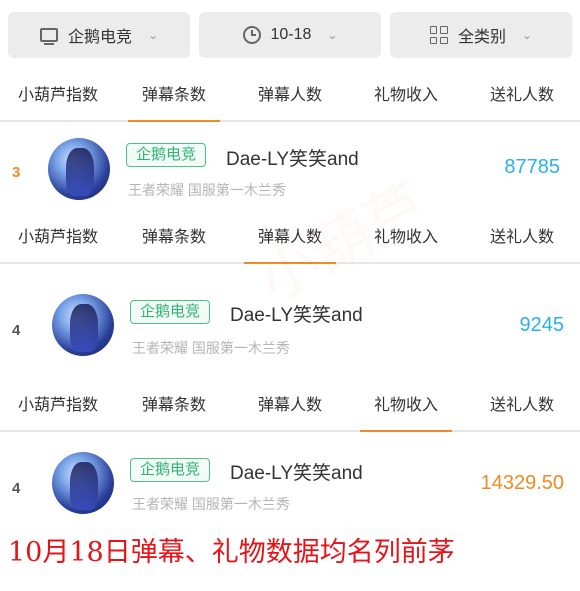  Describe the element at coordinates (542, 325) in the screenshot. I see `metric-value: 9245` at that location.